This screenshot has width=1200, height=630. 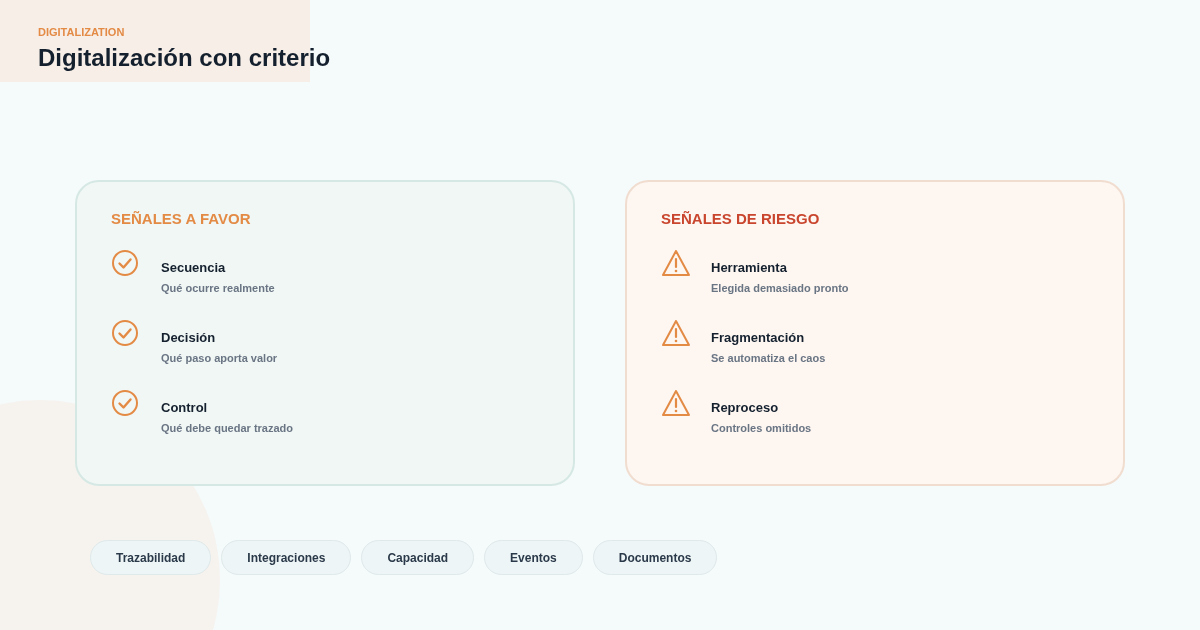 What do you see at coordinates (761, 428) in the screenshot?
I see `item-subtitle: Controles omitidos` at bounding box center [761, 428].